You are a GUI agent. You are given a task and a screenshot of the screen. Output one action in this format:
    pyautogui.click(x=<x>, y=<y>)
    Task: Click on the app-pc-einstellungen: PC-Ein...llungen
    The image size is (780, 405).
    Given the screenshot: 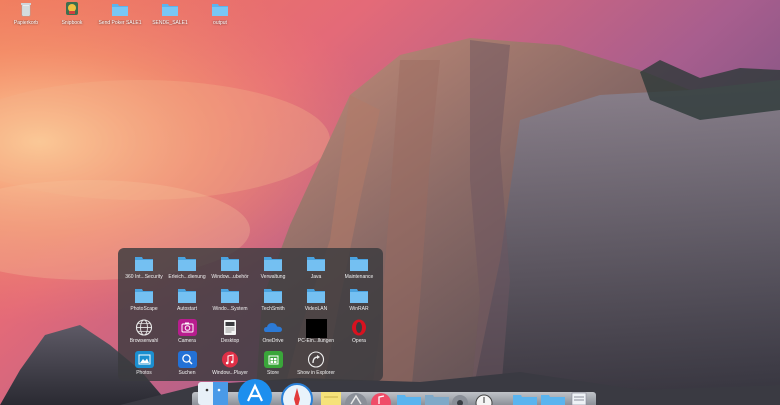 What is the action you would take?
    pyautogui.click(x=316, y=333)
    